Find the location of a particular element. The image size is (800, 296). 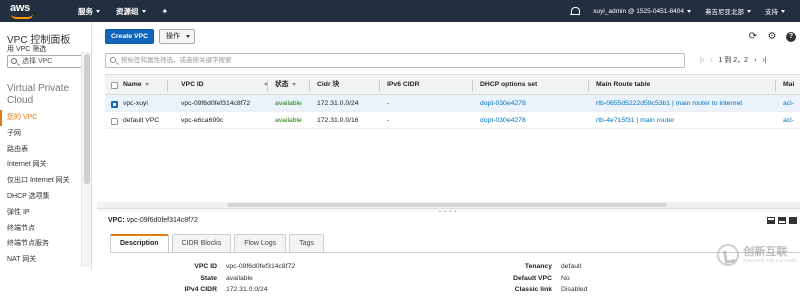

services-menu: 服务 is located at coordinates (89, 11).